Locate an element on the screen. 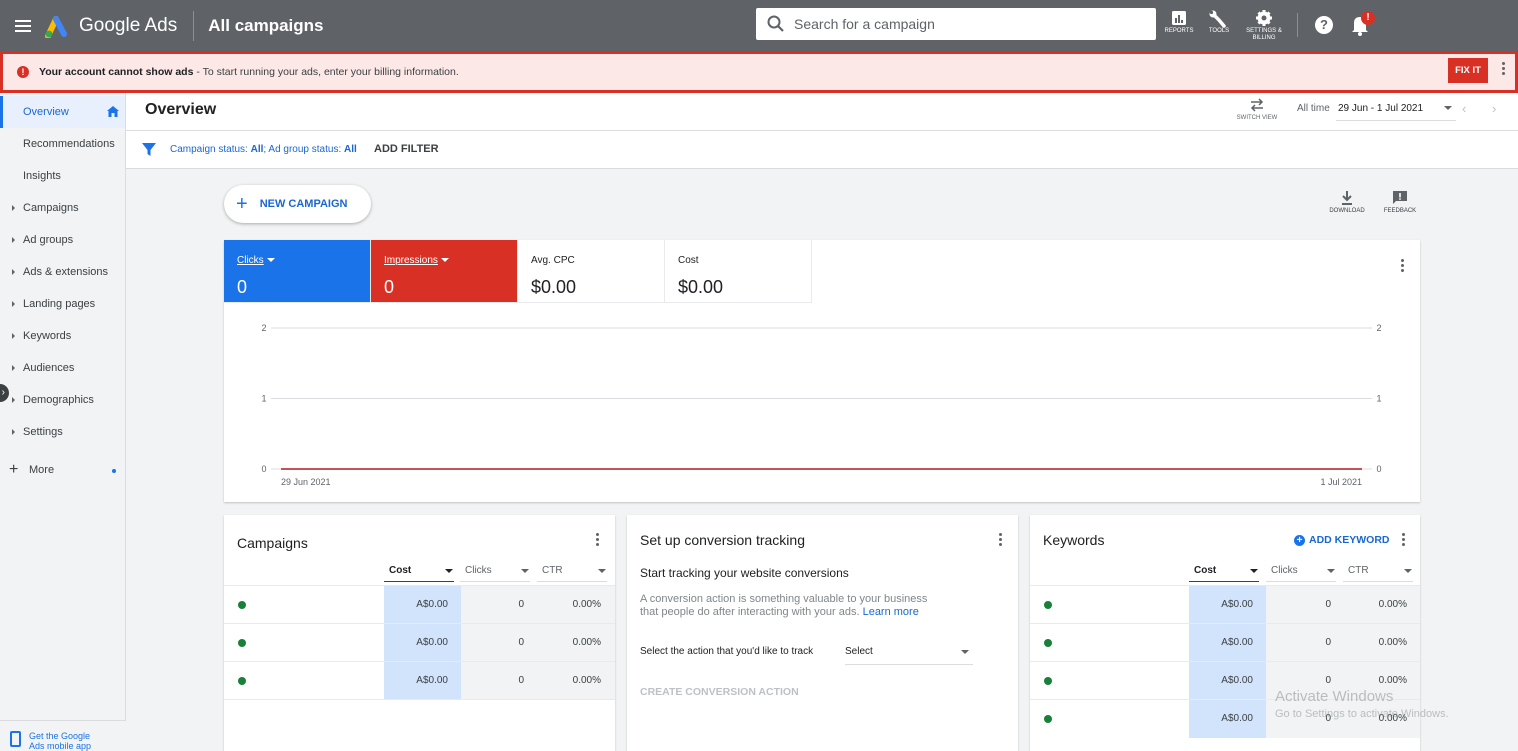 This screenshot has height=751, width=1518. create-conversion-action-button: CREATE CONVERSION ACTION is located at coordinates (719, 692).